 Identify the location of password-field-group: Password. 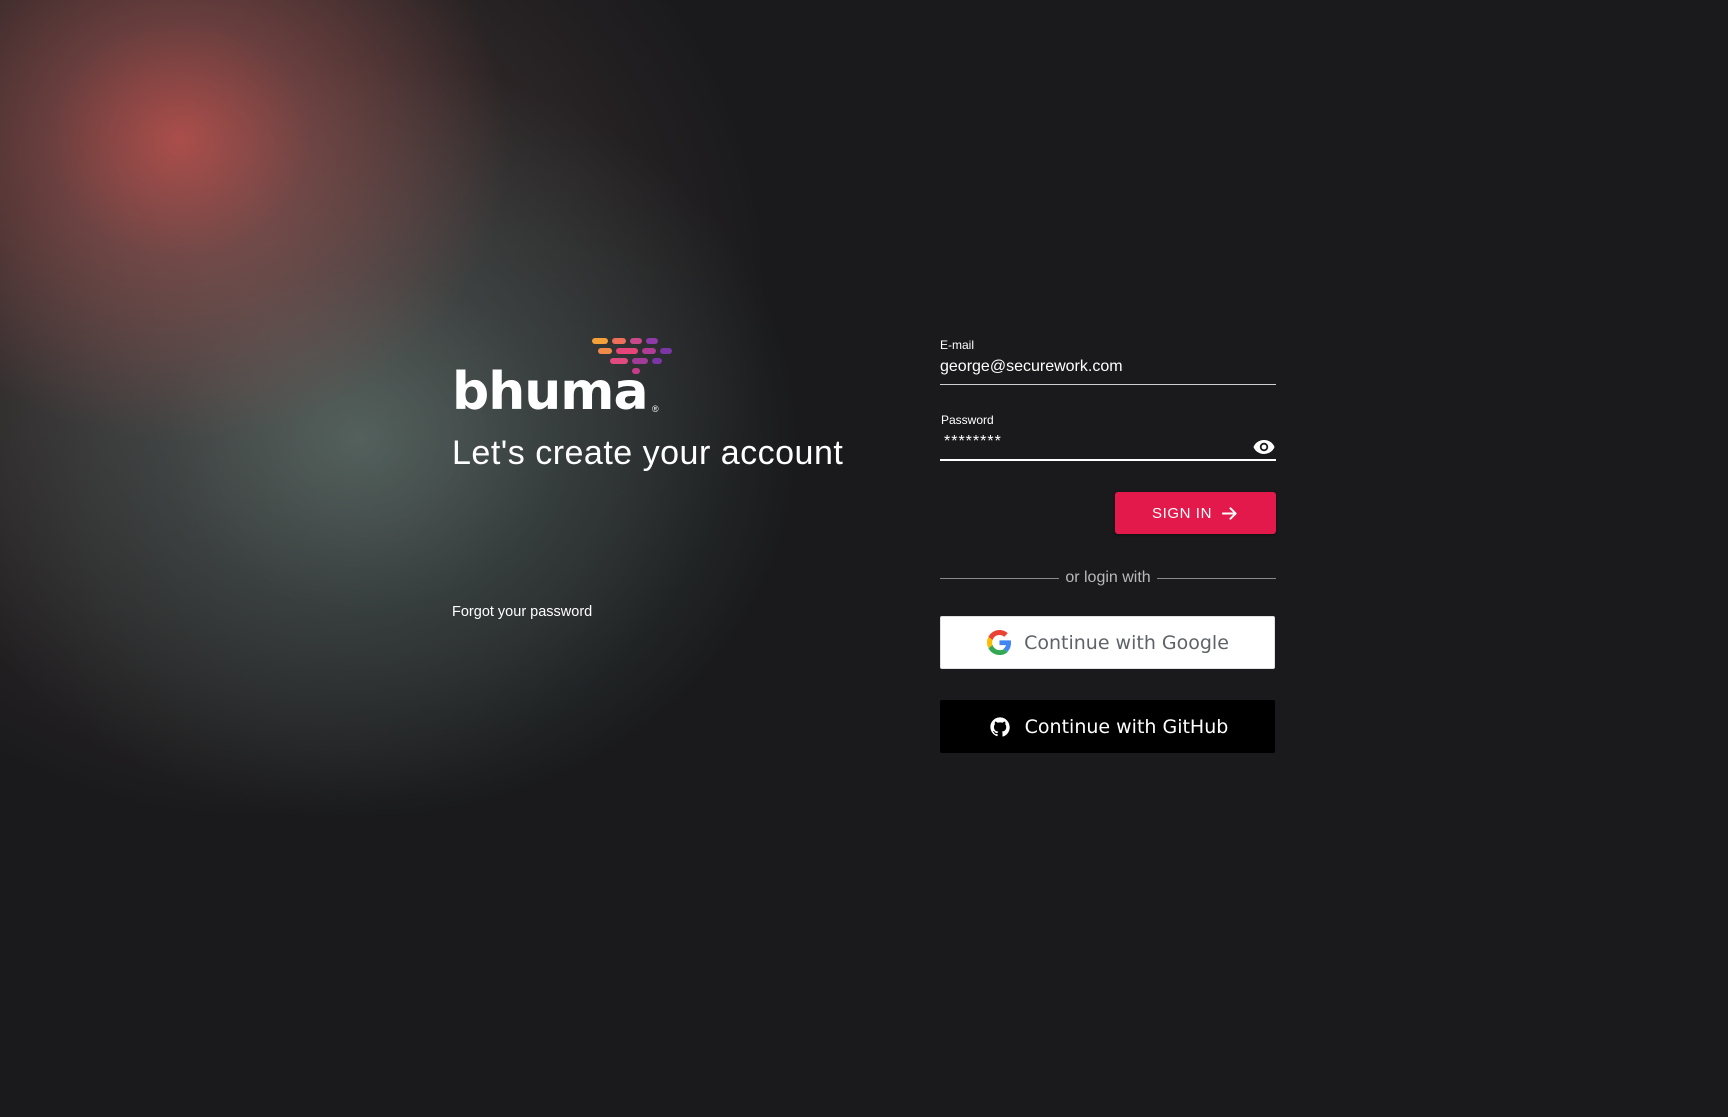
(1108, 437).